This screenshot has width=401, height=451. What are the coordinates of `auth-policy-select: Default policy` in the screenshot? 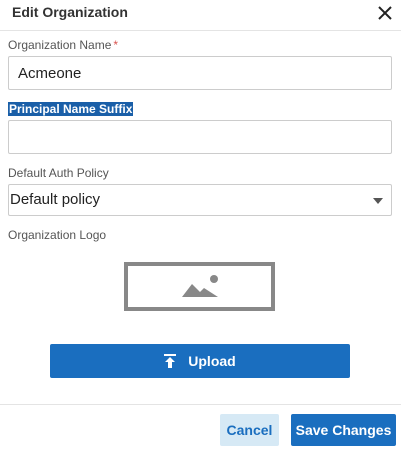 It's located at (200, 200).